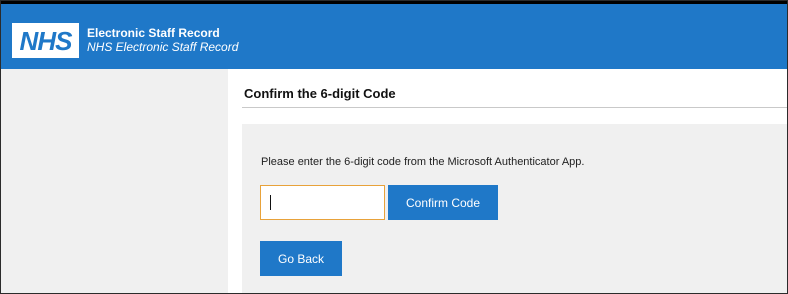 This screenshot has width=788, height=294. I want to click on app-subtitle: NHS Electronic Staff Record, so click(163, 47).